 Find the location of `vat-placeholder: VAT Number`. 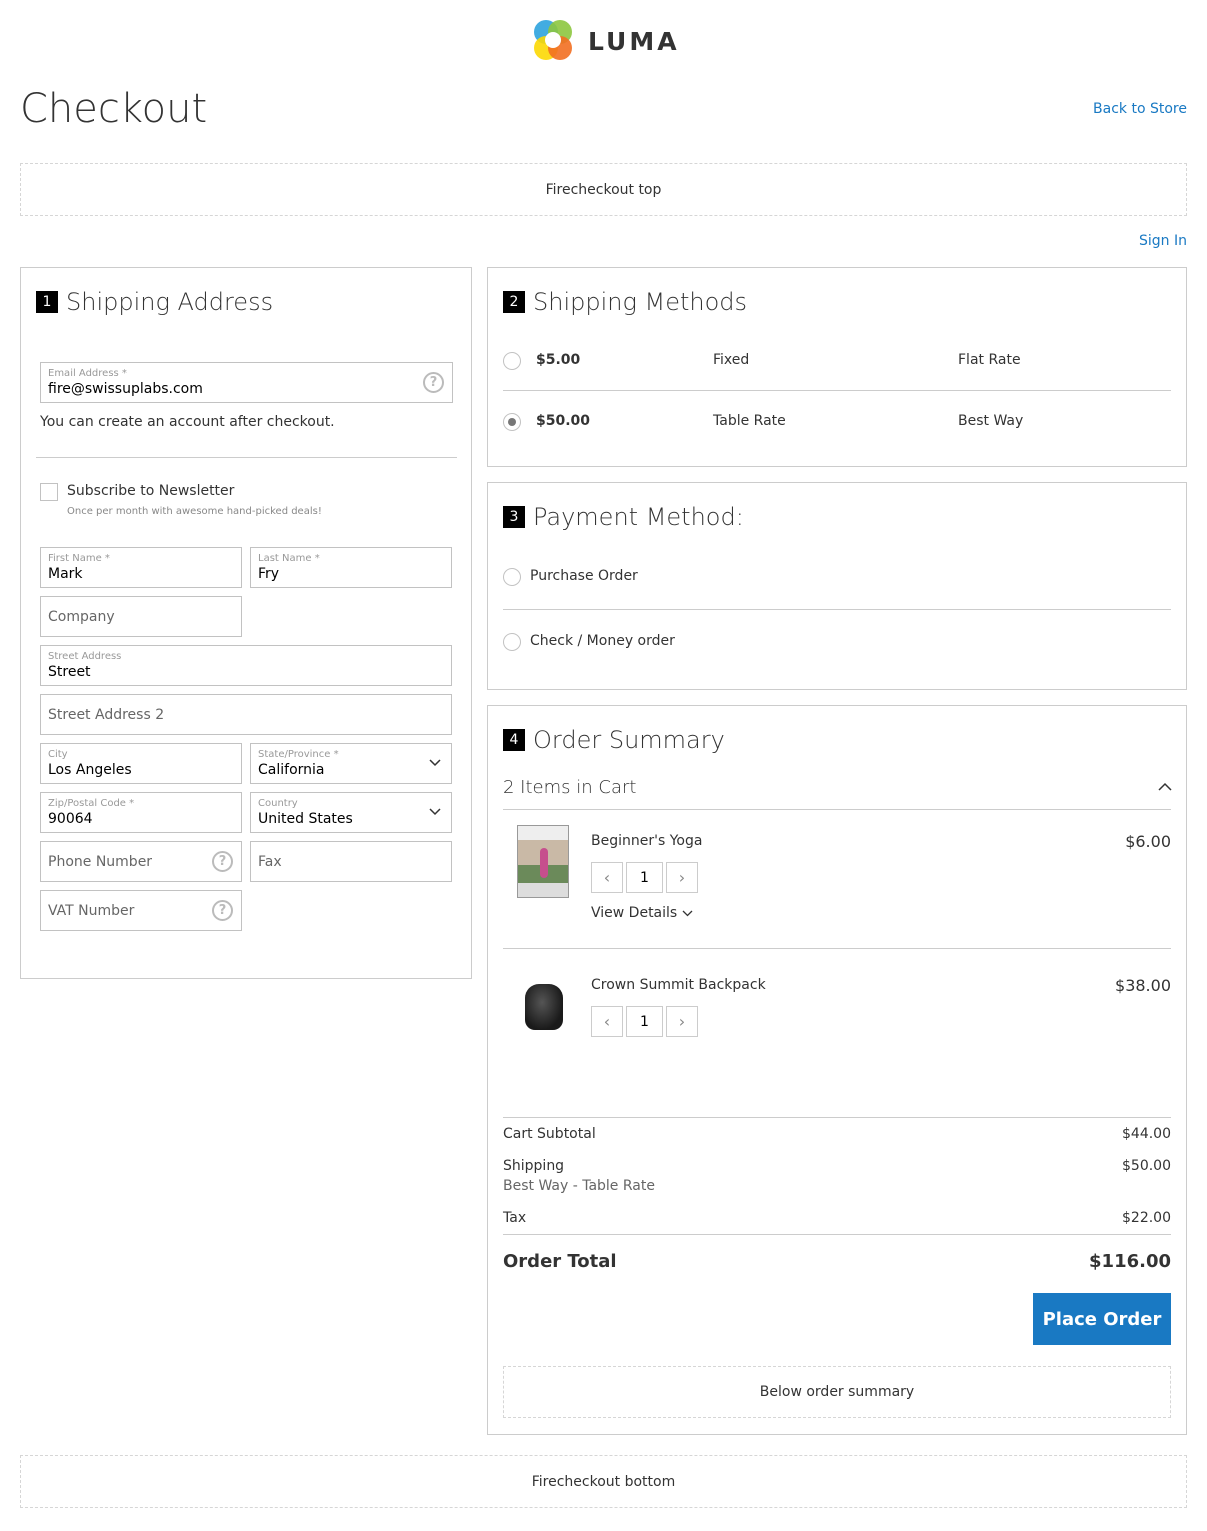

vat-placeholder: VAT Number is located at coordinates (91, 911).